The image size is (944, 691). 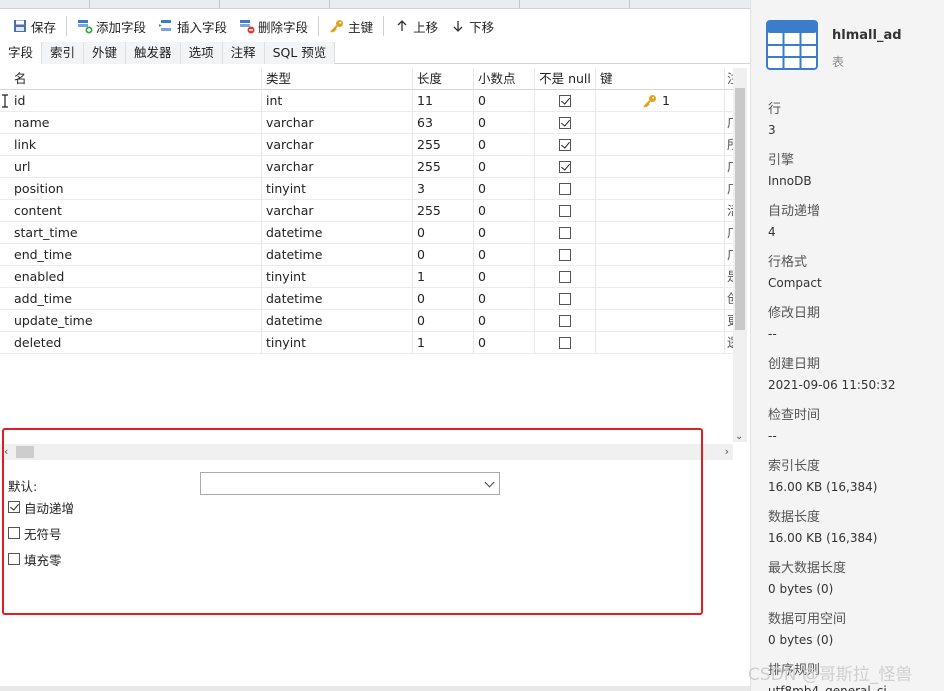 I want to click on cell-type: varchar, so click(x=337, y=123).